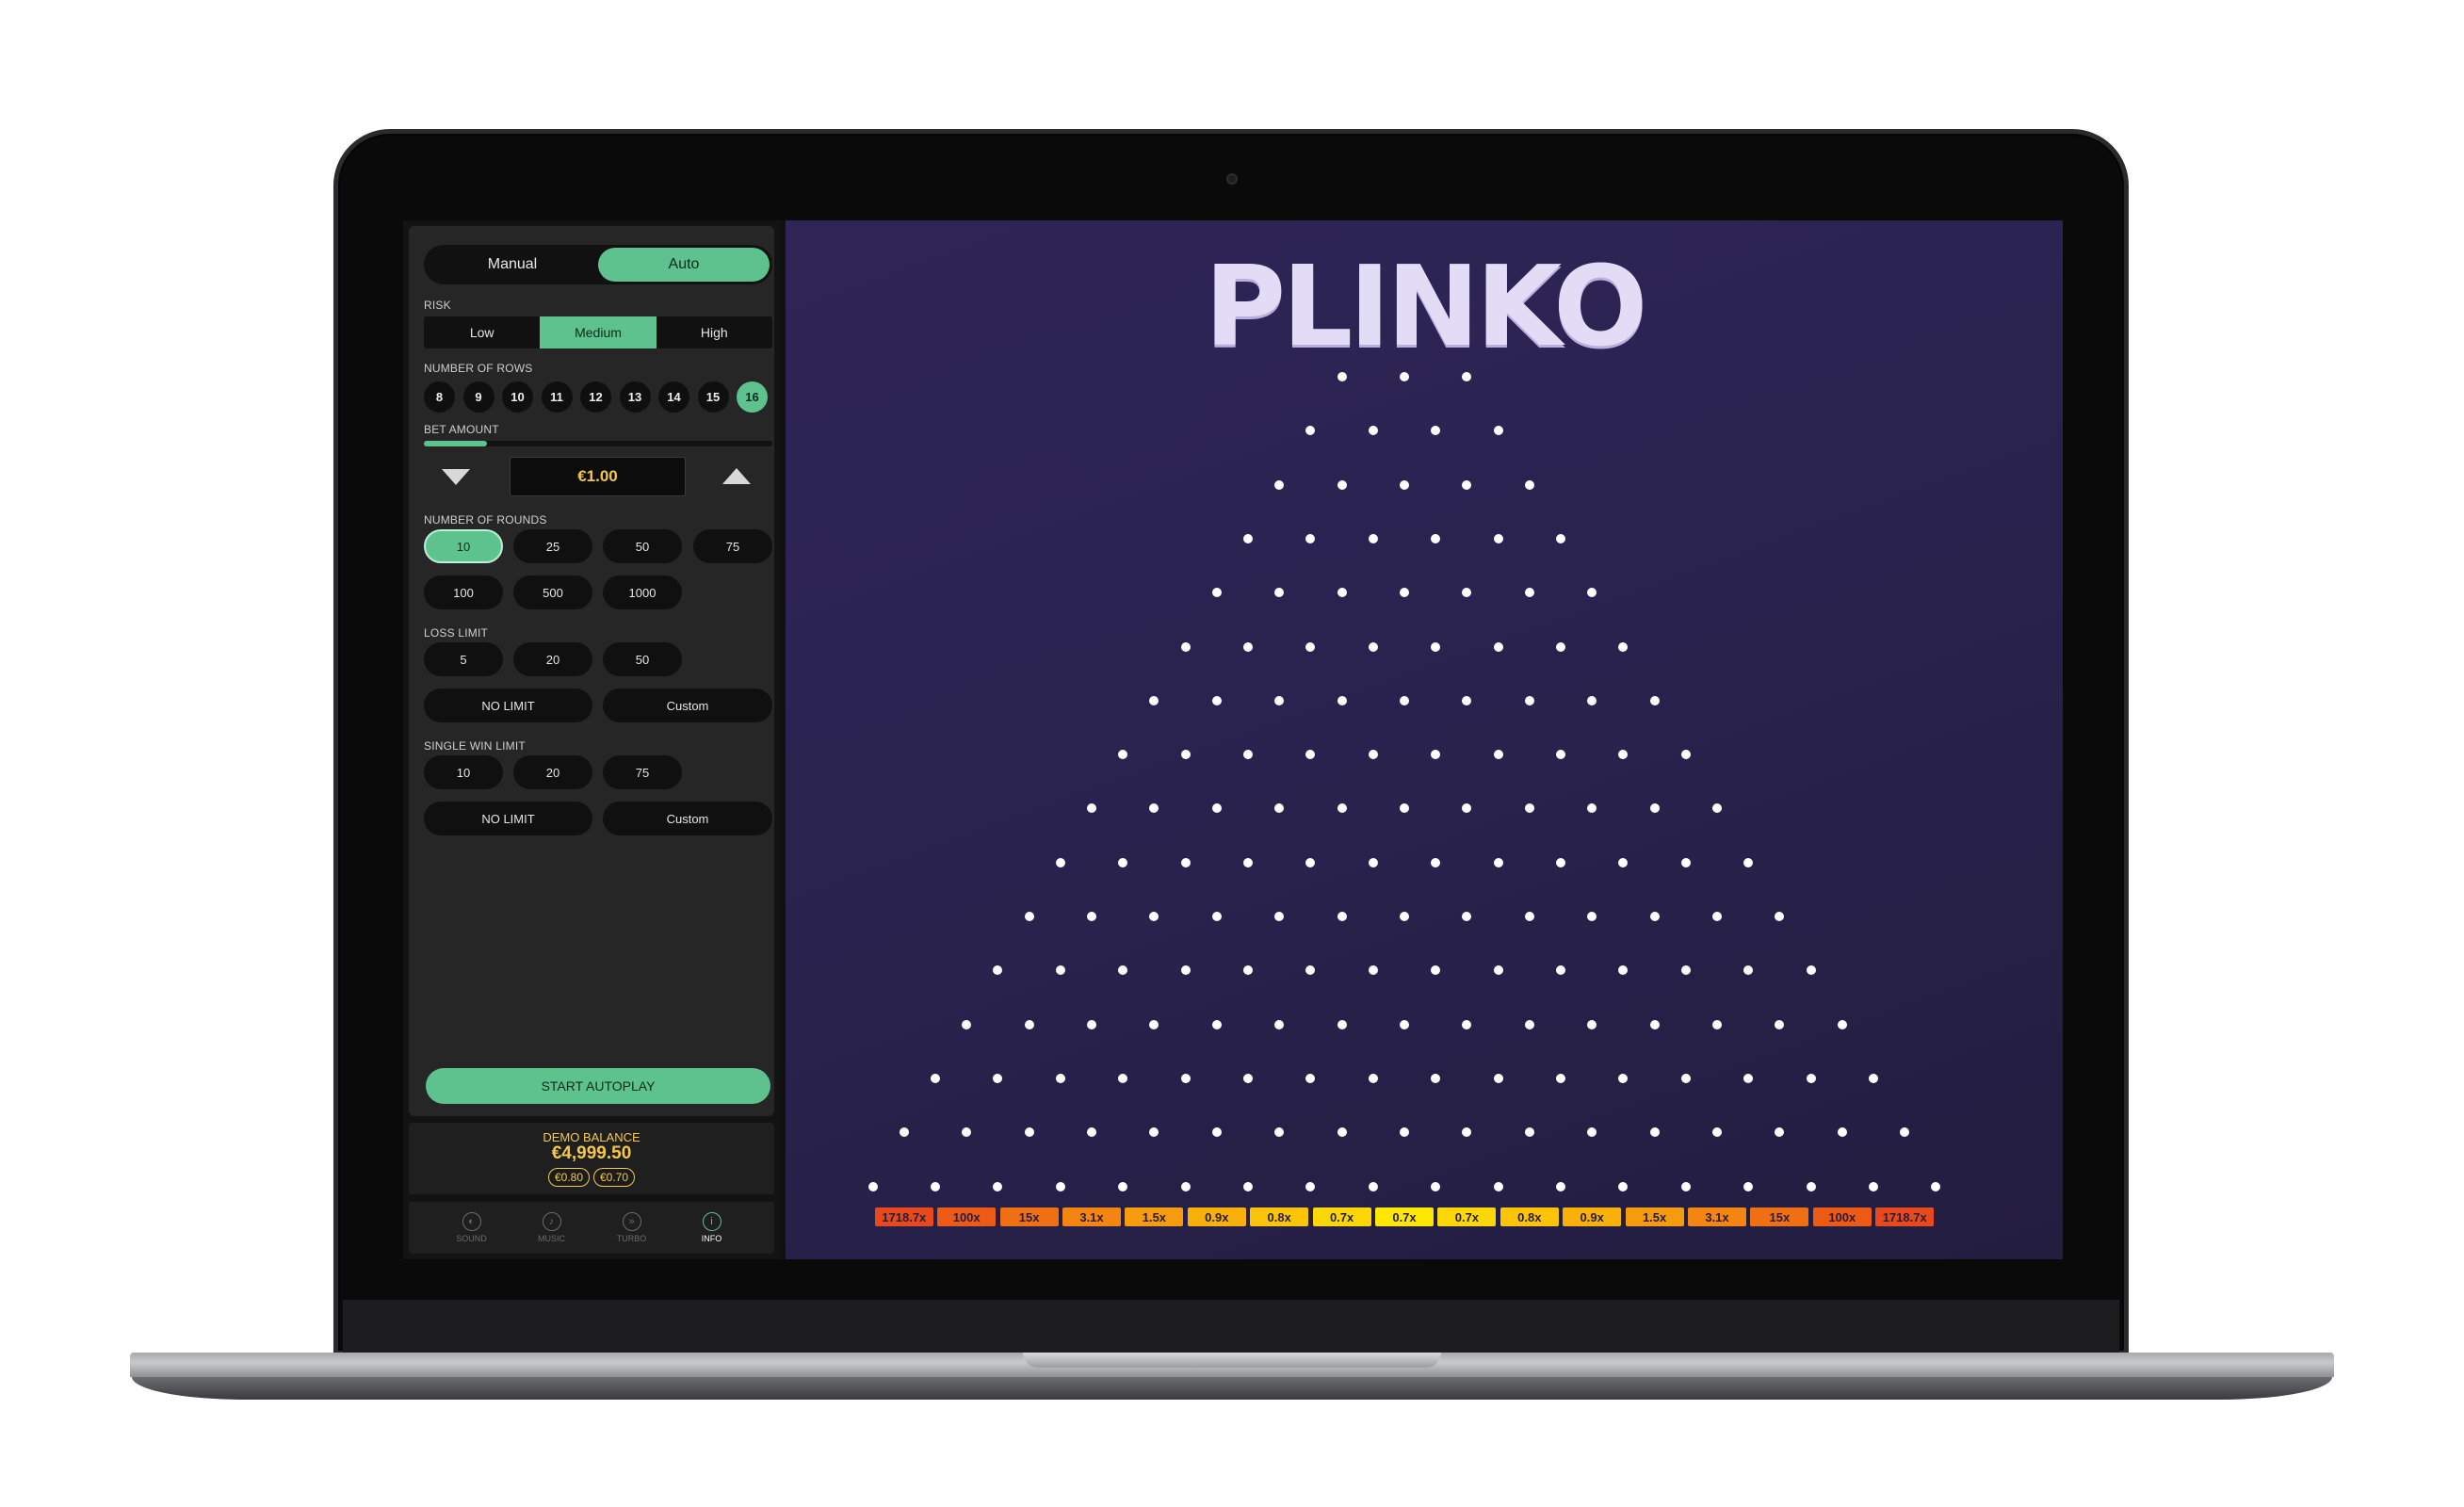 This screenshot has height=1507, width=2464. I want to click on arrow-up-icon, so click(736, 476).